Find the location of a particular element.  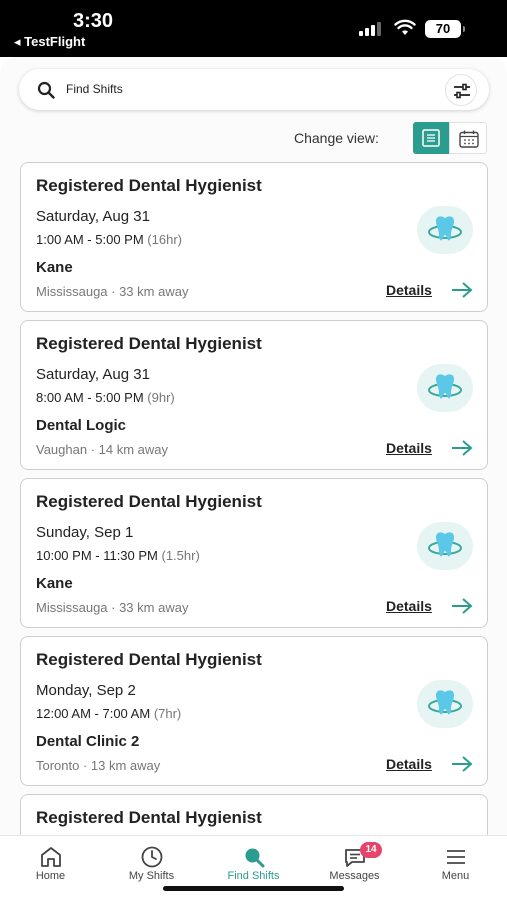

tab-label: My Shifts is located at coordinates (151, 876).